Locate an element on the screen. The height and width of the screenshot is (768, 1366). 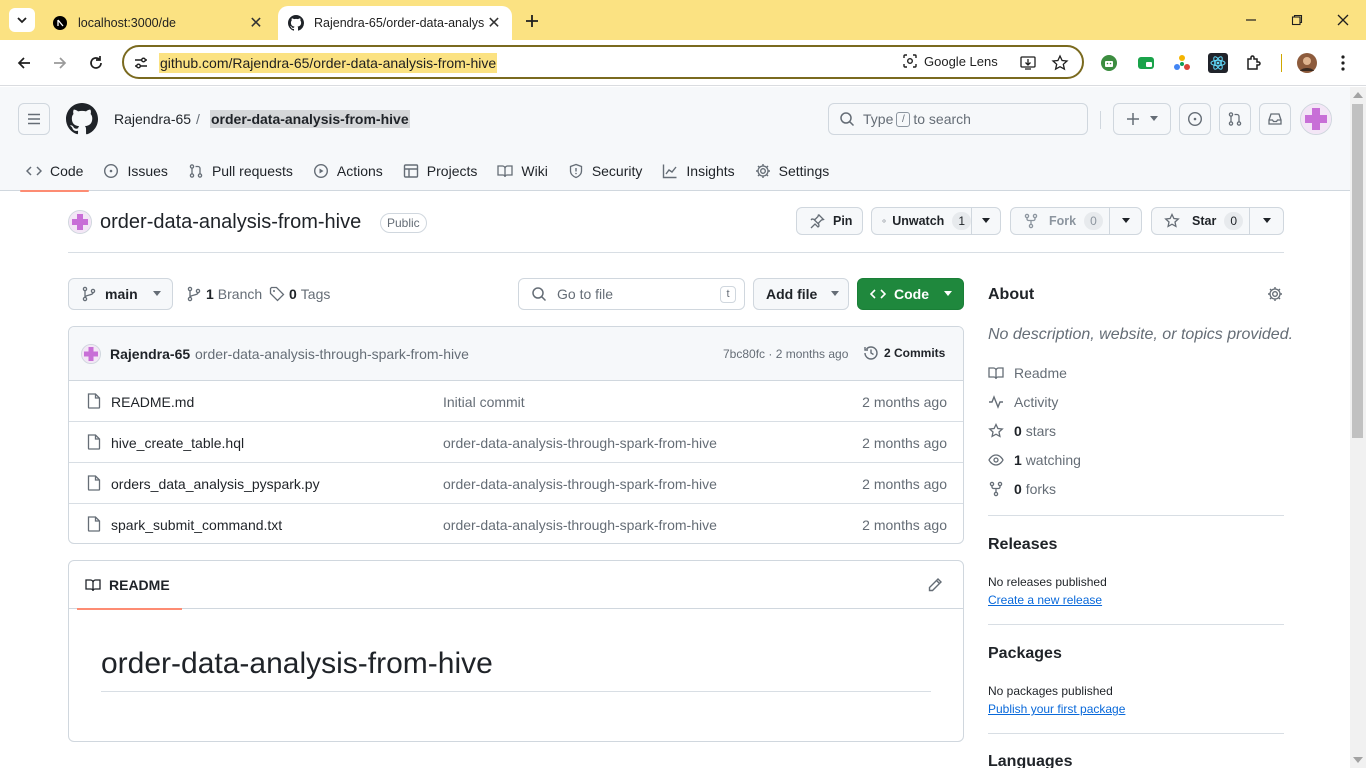
create-new-button is located at coordinates (1142, 119).